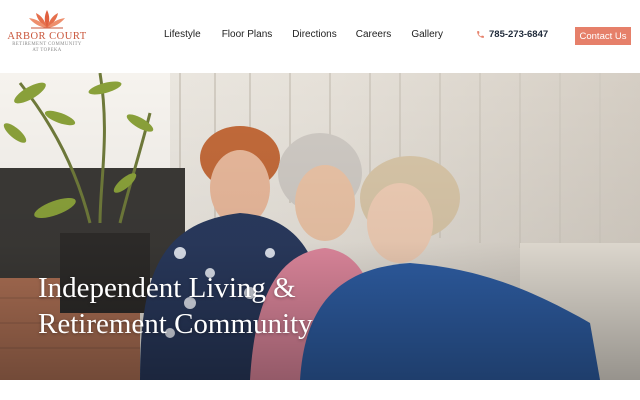 The height and width of the screenshot is (400, 640). I want to click on nav-careers: Careers, so click(374, 34).